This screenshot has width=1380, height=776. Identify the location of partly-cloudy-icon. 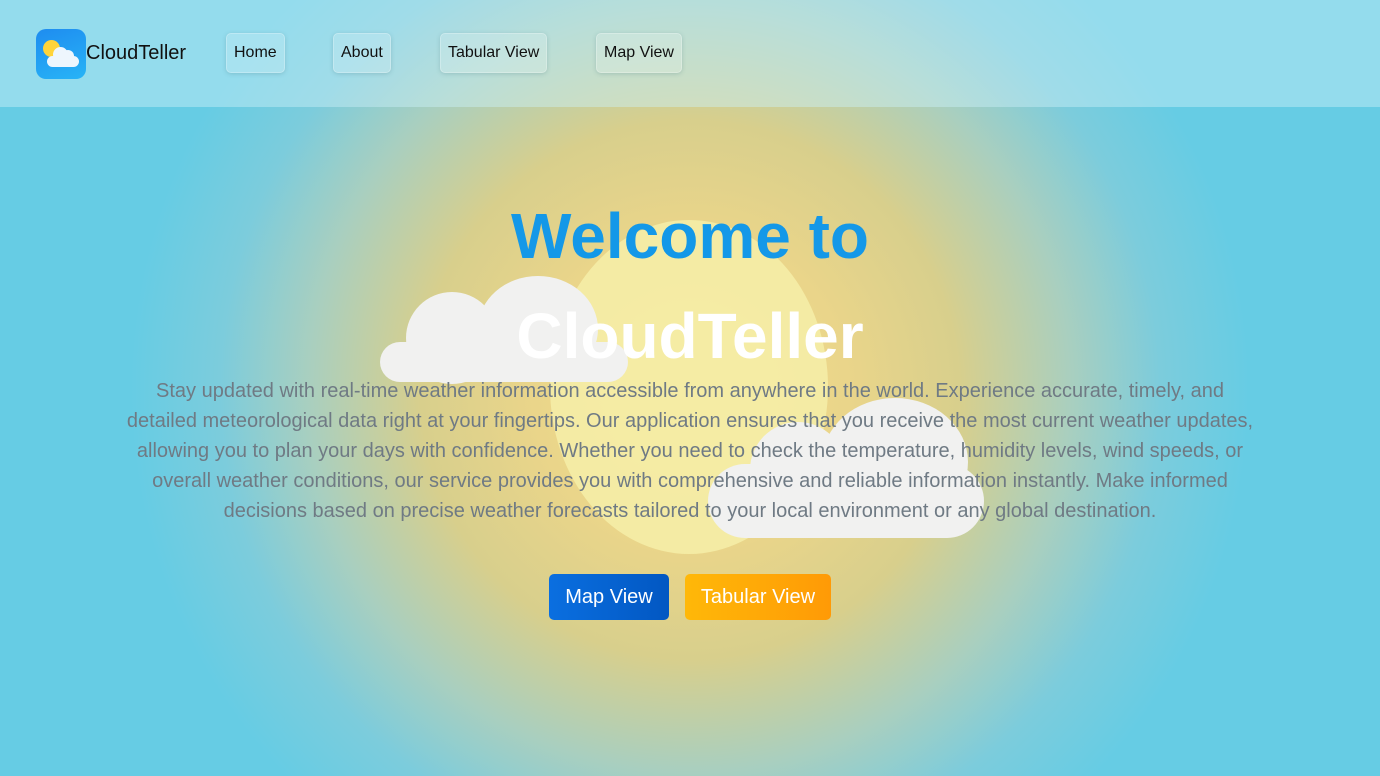
(61, 54).